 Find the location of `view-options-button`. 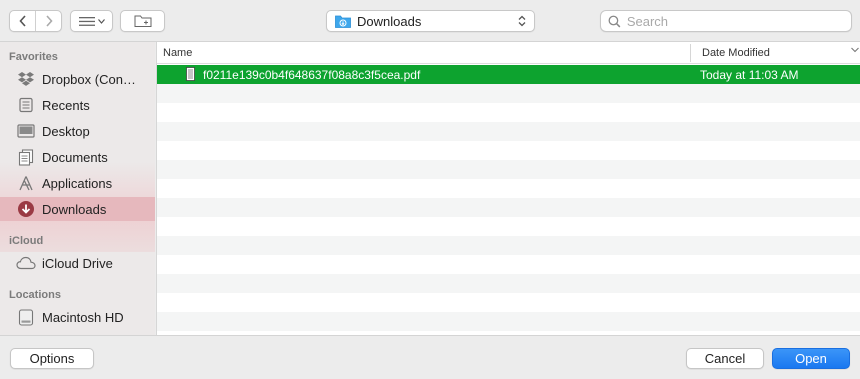

view-options-button is located at coordinates (91, 21).